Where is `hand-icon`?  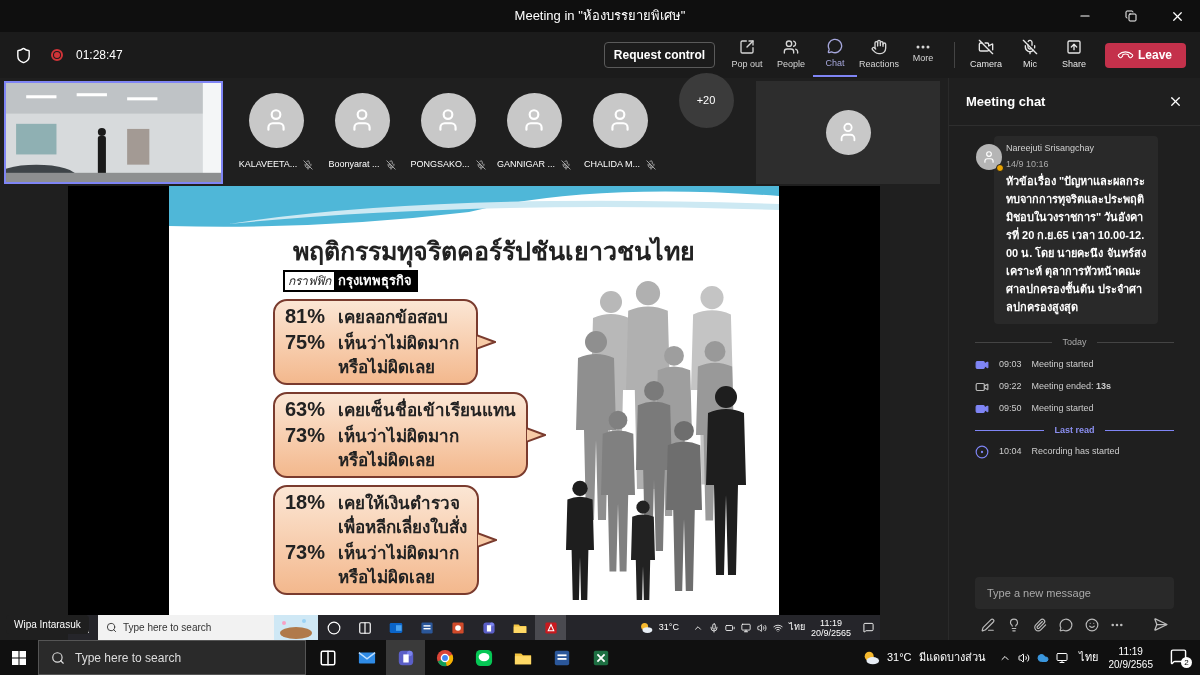
hand-icon is located at coordinates (879, 46).